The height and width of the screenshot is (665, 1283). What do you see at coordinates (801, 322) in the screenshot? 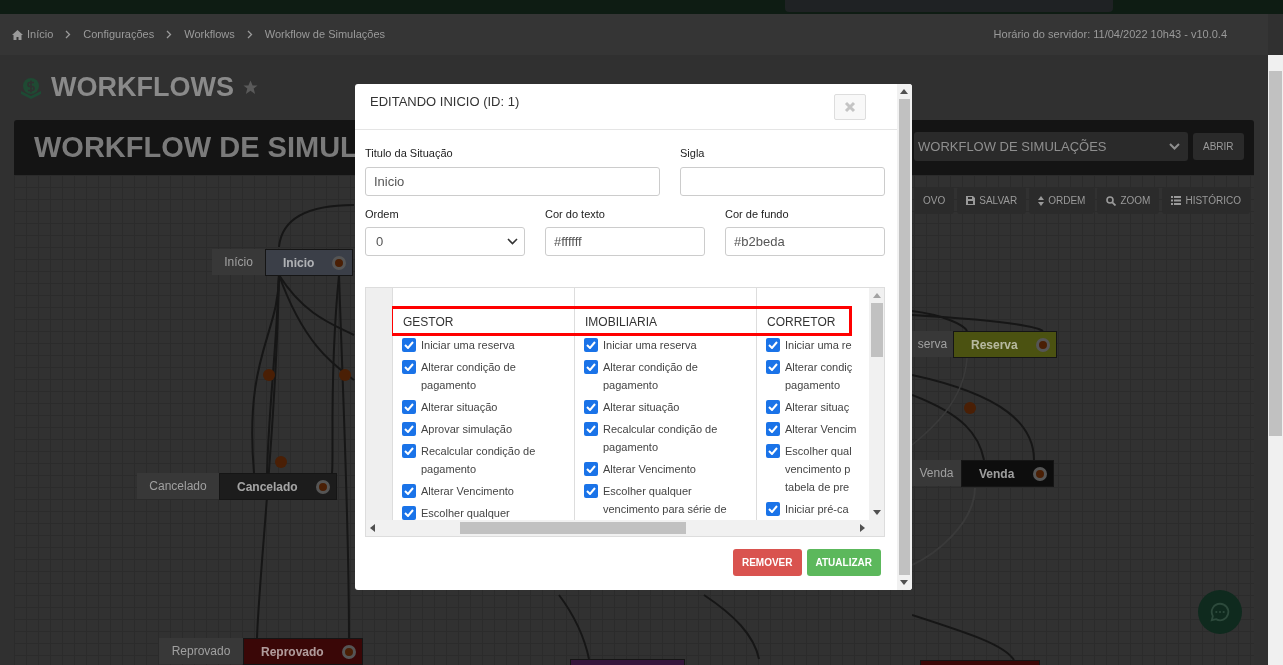
I see `column-heading: CORRETOR` at bounding box center [801, 322].